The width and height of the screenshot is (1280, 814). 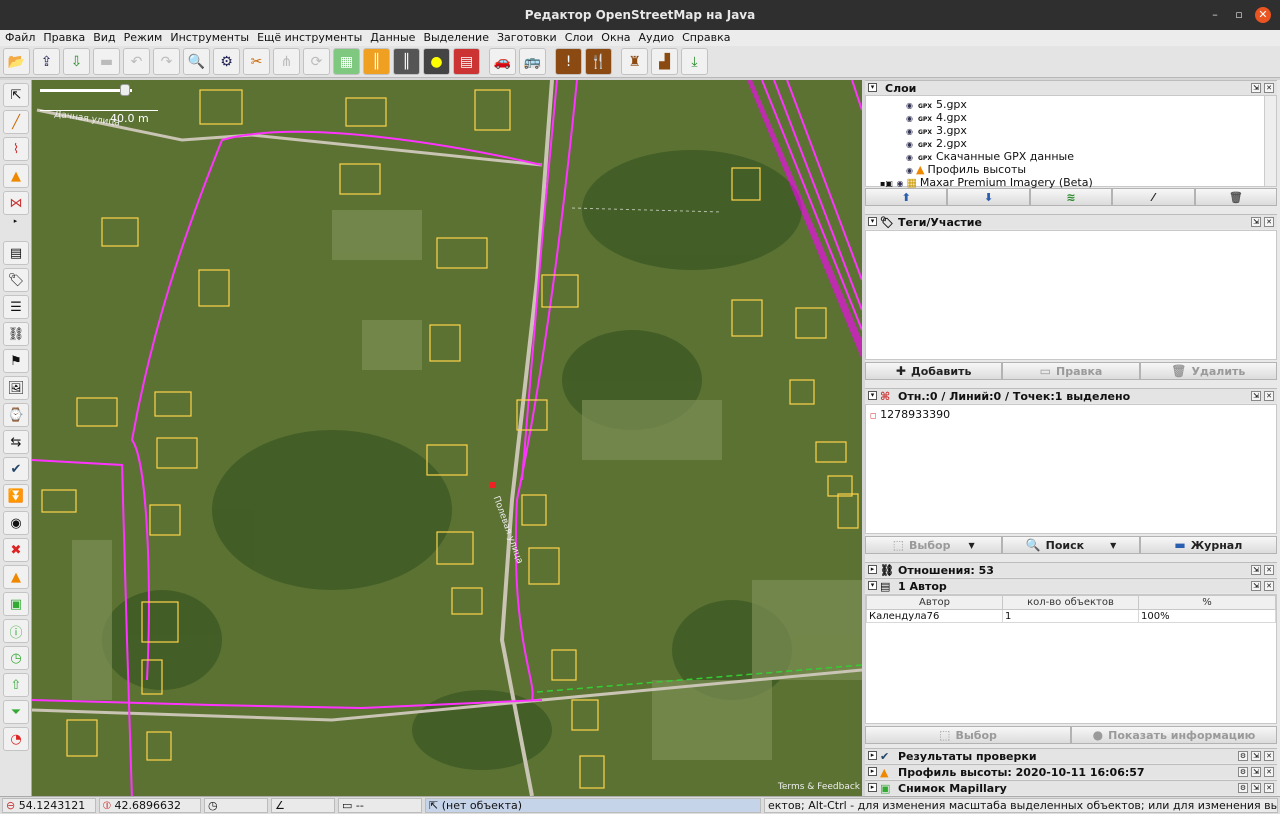 I want to click on authors-panel-header: ▾ ▤ 1 Автор ⇲ ✕, so click(x=1071, y=585).